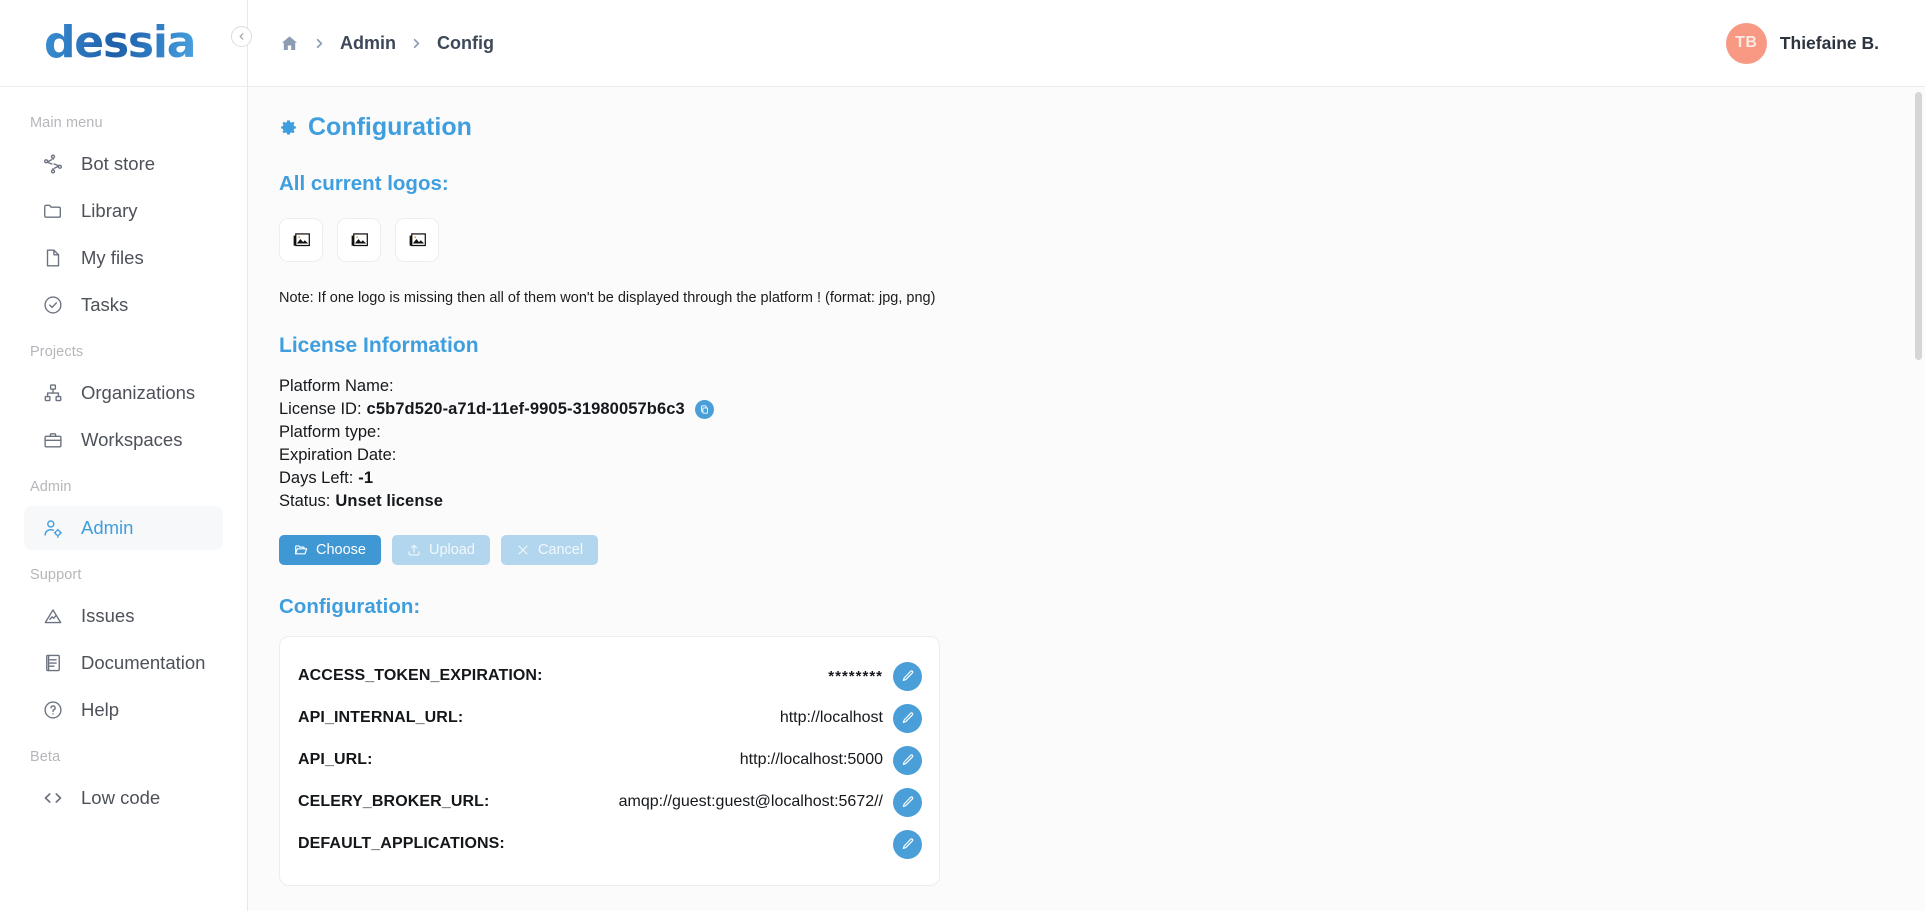 Image resolution: width=1925 pixels, height=911 pixels. Describe the element at coordinates (855, 676) in the screenshot. I see `config-value: ********` at that location.